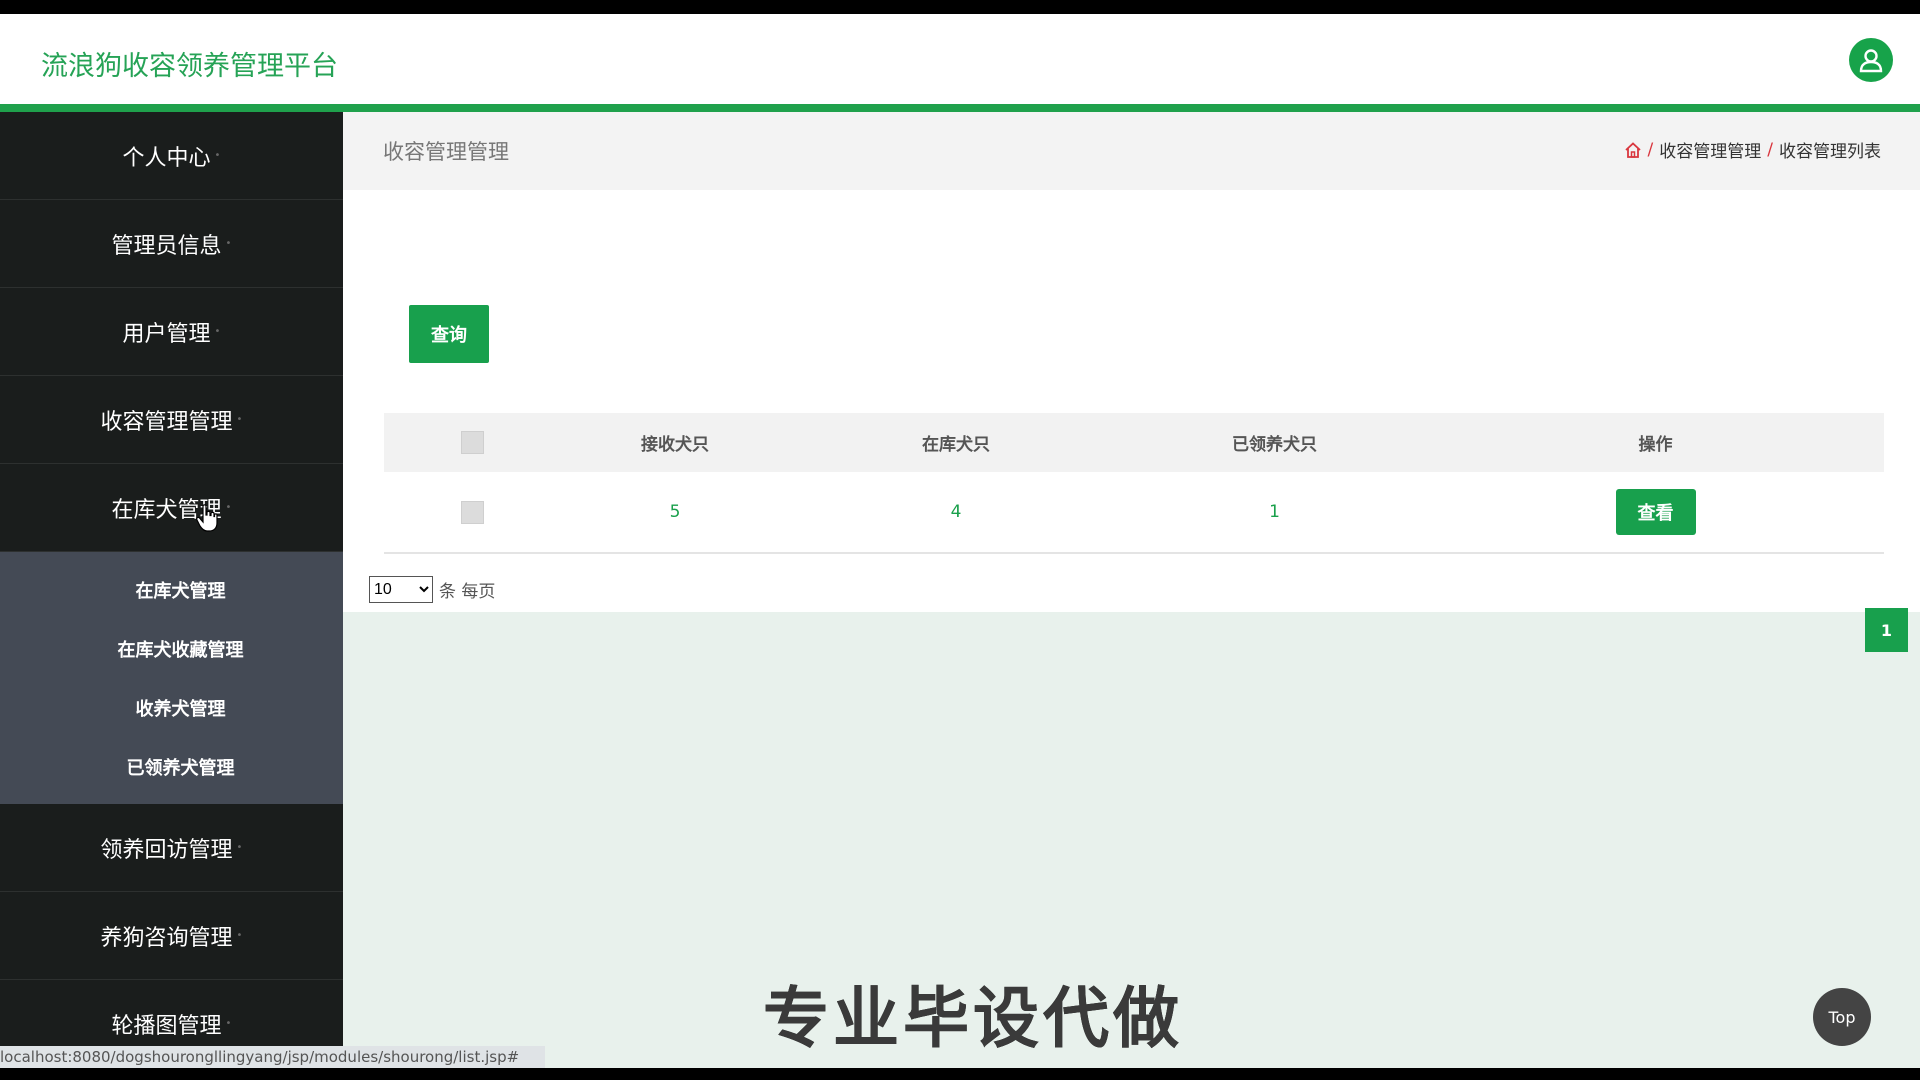  What do you see at coordinates (956, 445) in the screenshot?
I see `column-header: 在库犬只` at bounding box center [956, 445].